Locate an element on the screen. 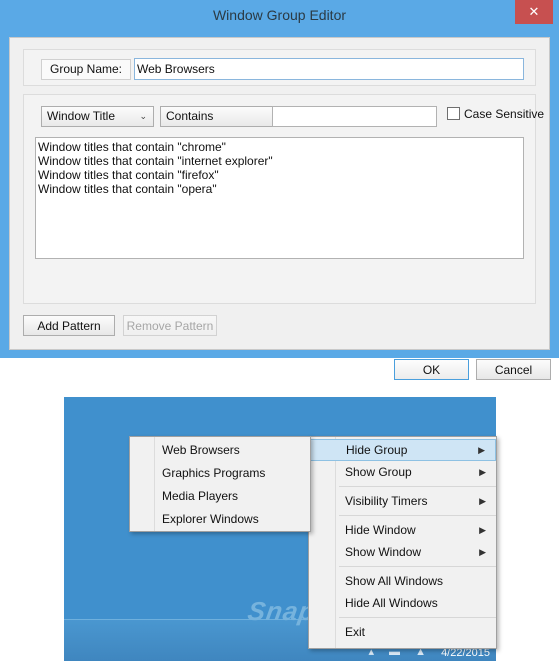  pattern-list-item: Window titles that contain "firefox" is located at coordinates (280, 175).